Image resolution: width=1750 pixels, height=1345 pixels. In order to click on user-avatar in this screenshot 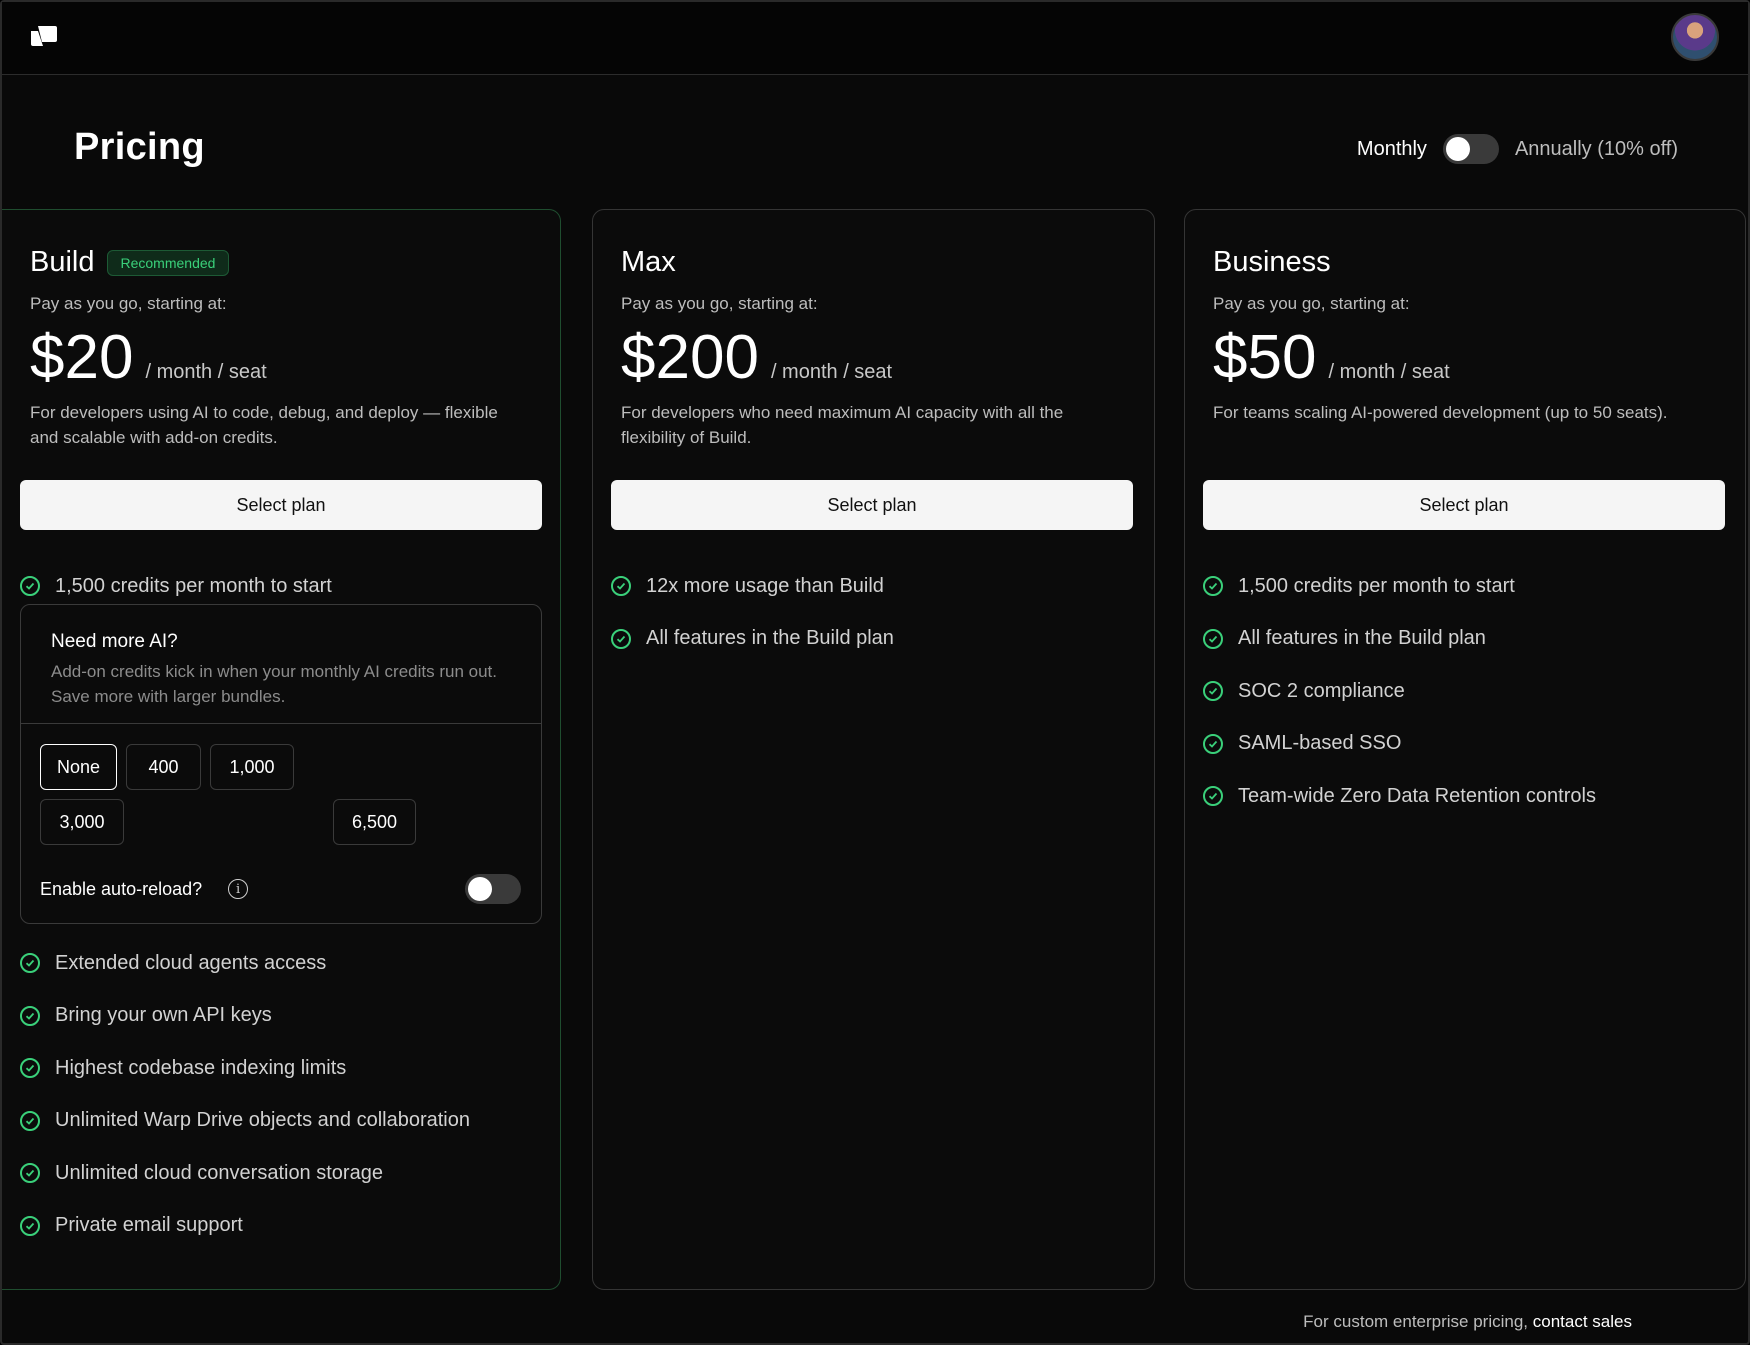, I will do `click(1695, 37)`.